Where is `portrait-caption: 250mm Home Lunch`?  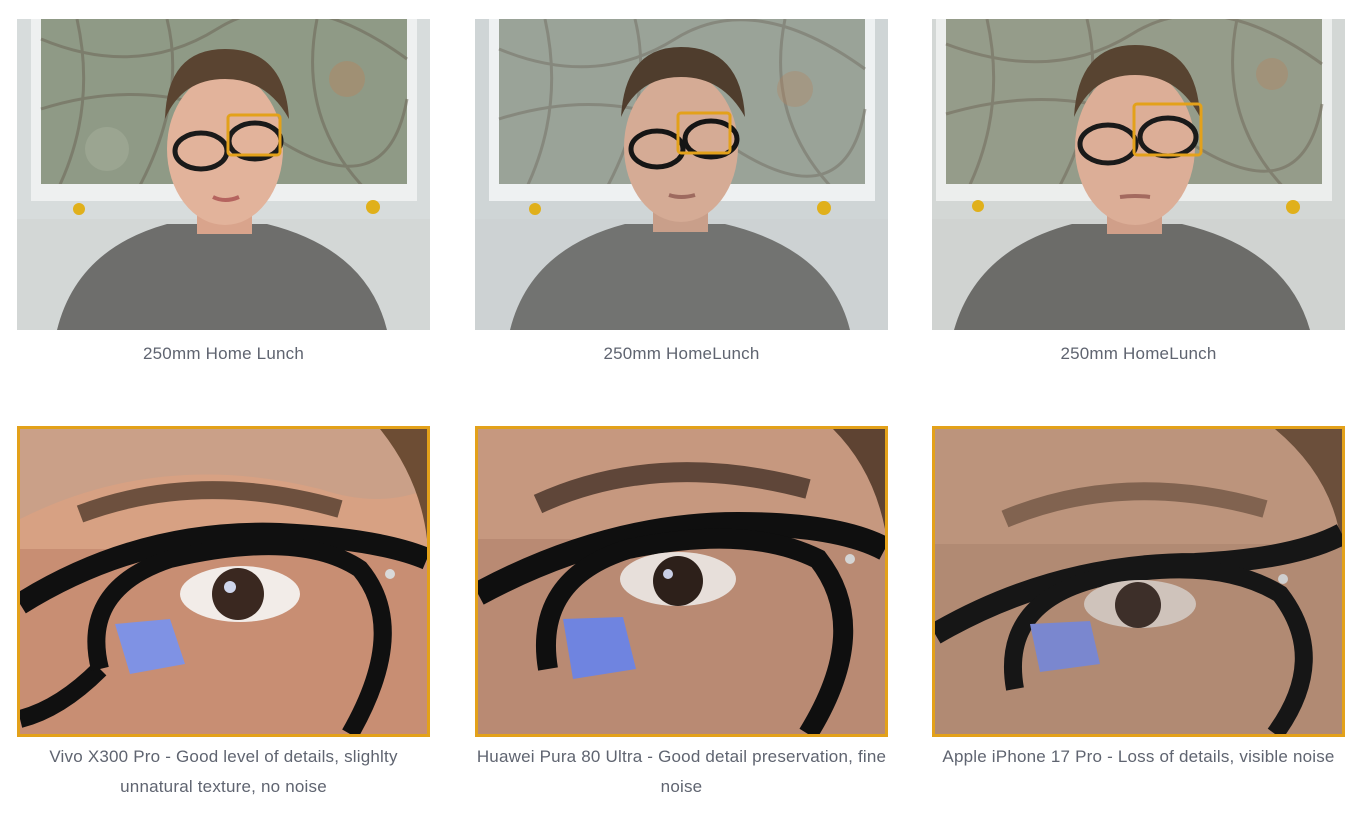
portrait-caption: 250mm Home Lunch is located at coordinates (223, 353).